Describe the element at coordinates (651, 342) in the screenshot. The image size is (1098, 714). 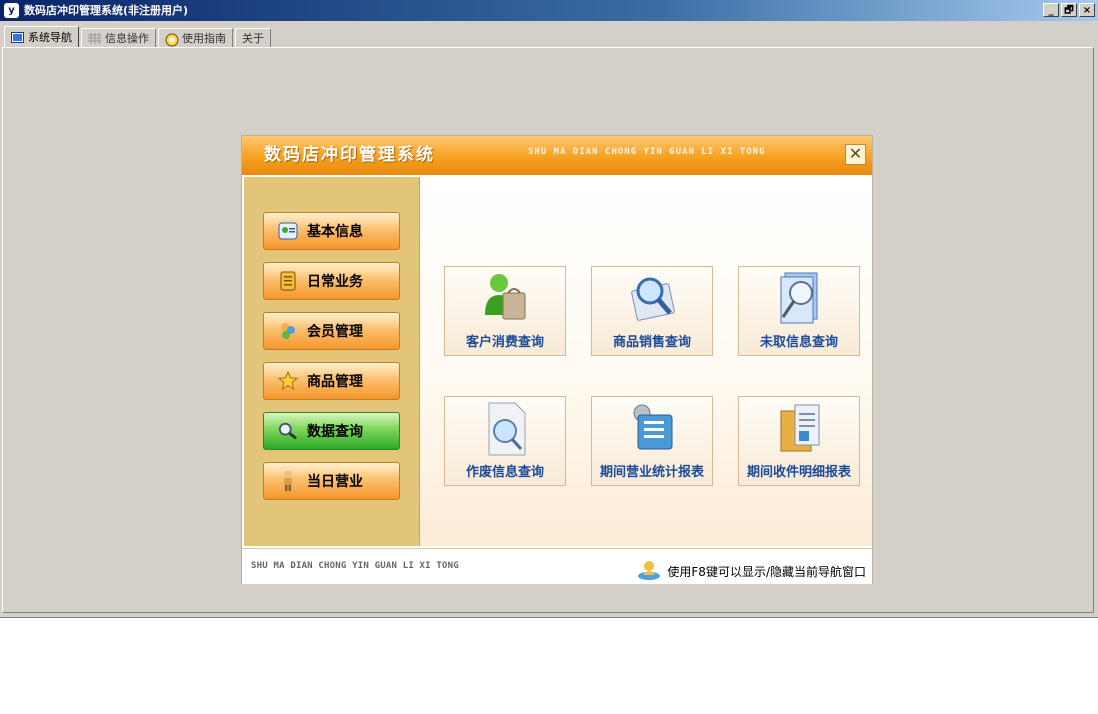
I see `query-label: 商品销售查询` at that location.